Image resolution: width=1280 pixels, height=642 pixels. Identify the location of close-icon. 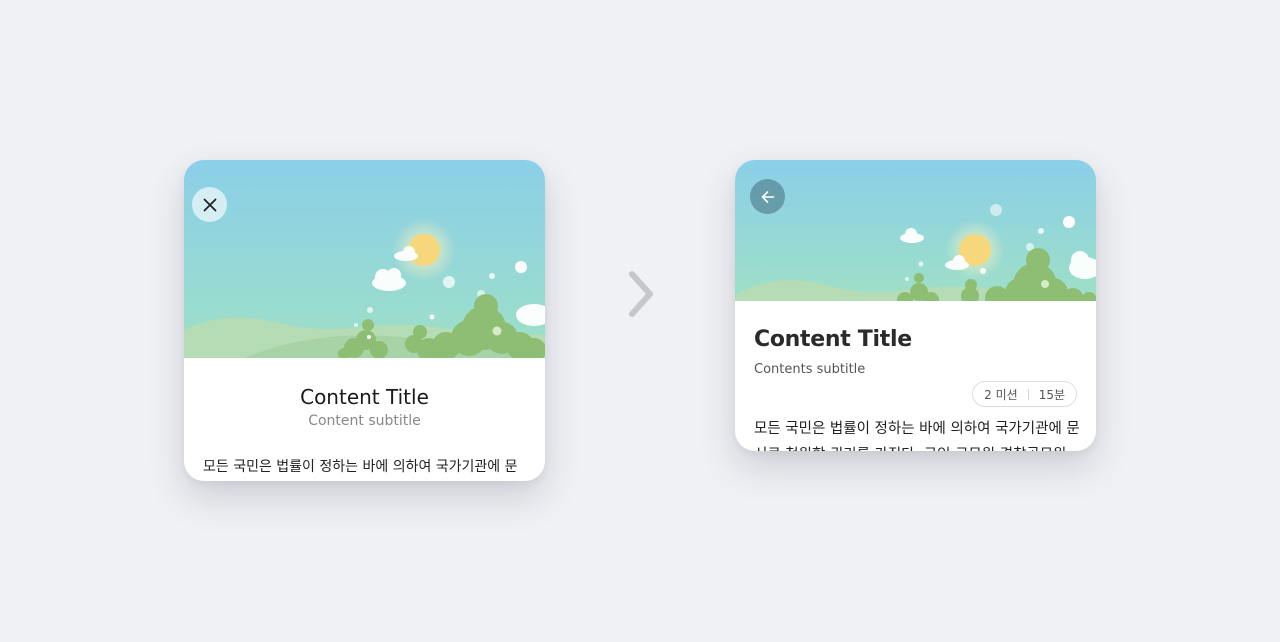
(209, 204).